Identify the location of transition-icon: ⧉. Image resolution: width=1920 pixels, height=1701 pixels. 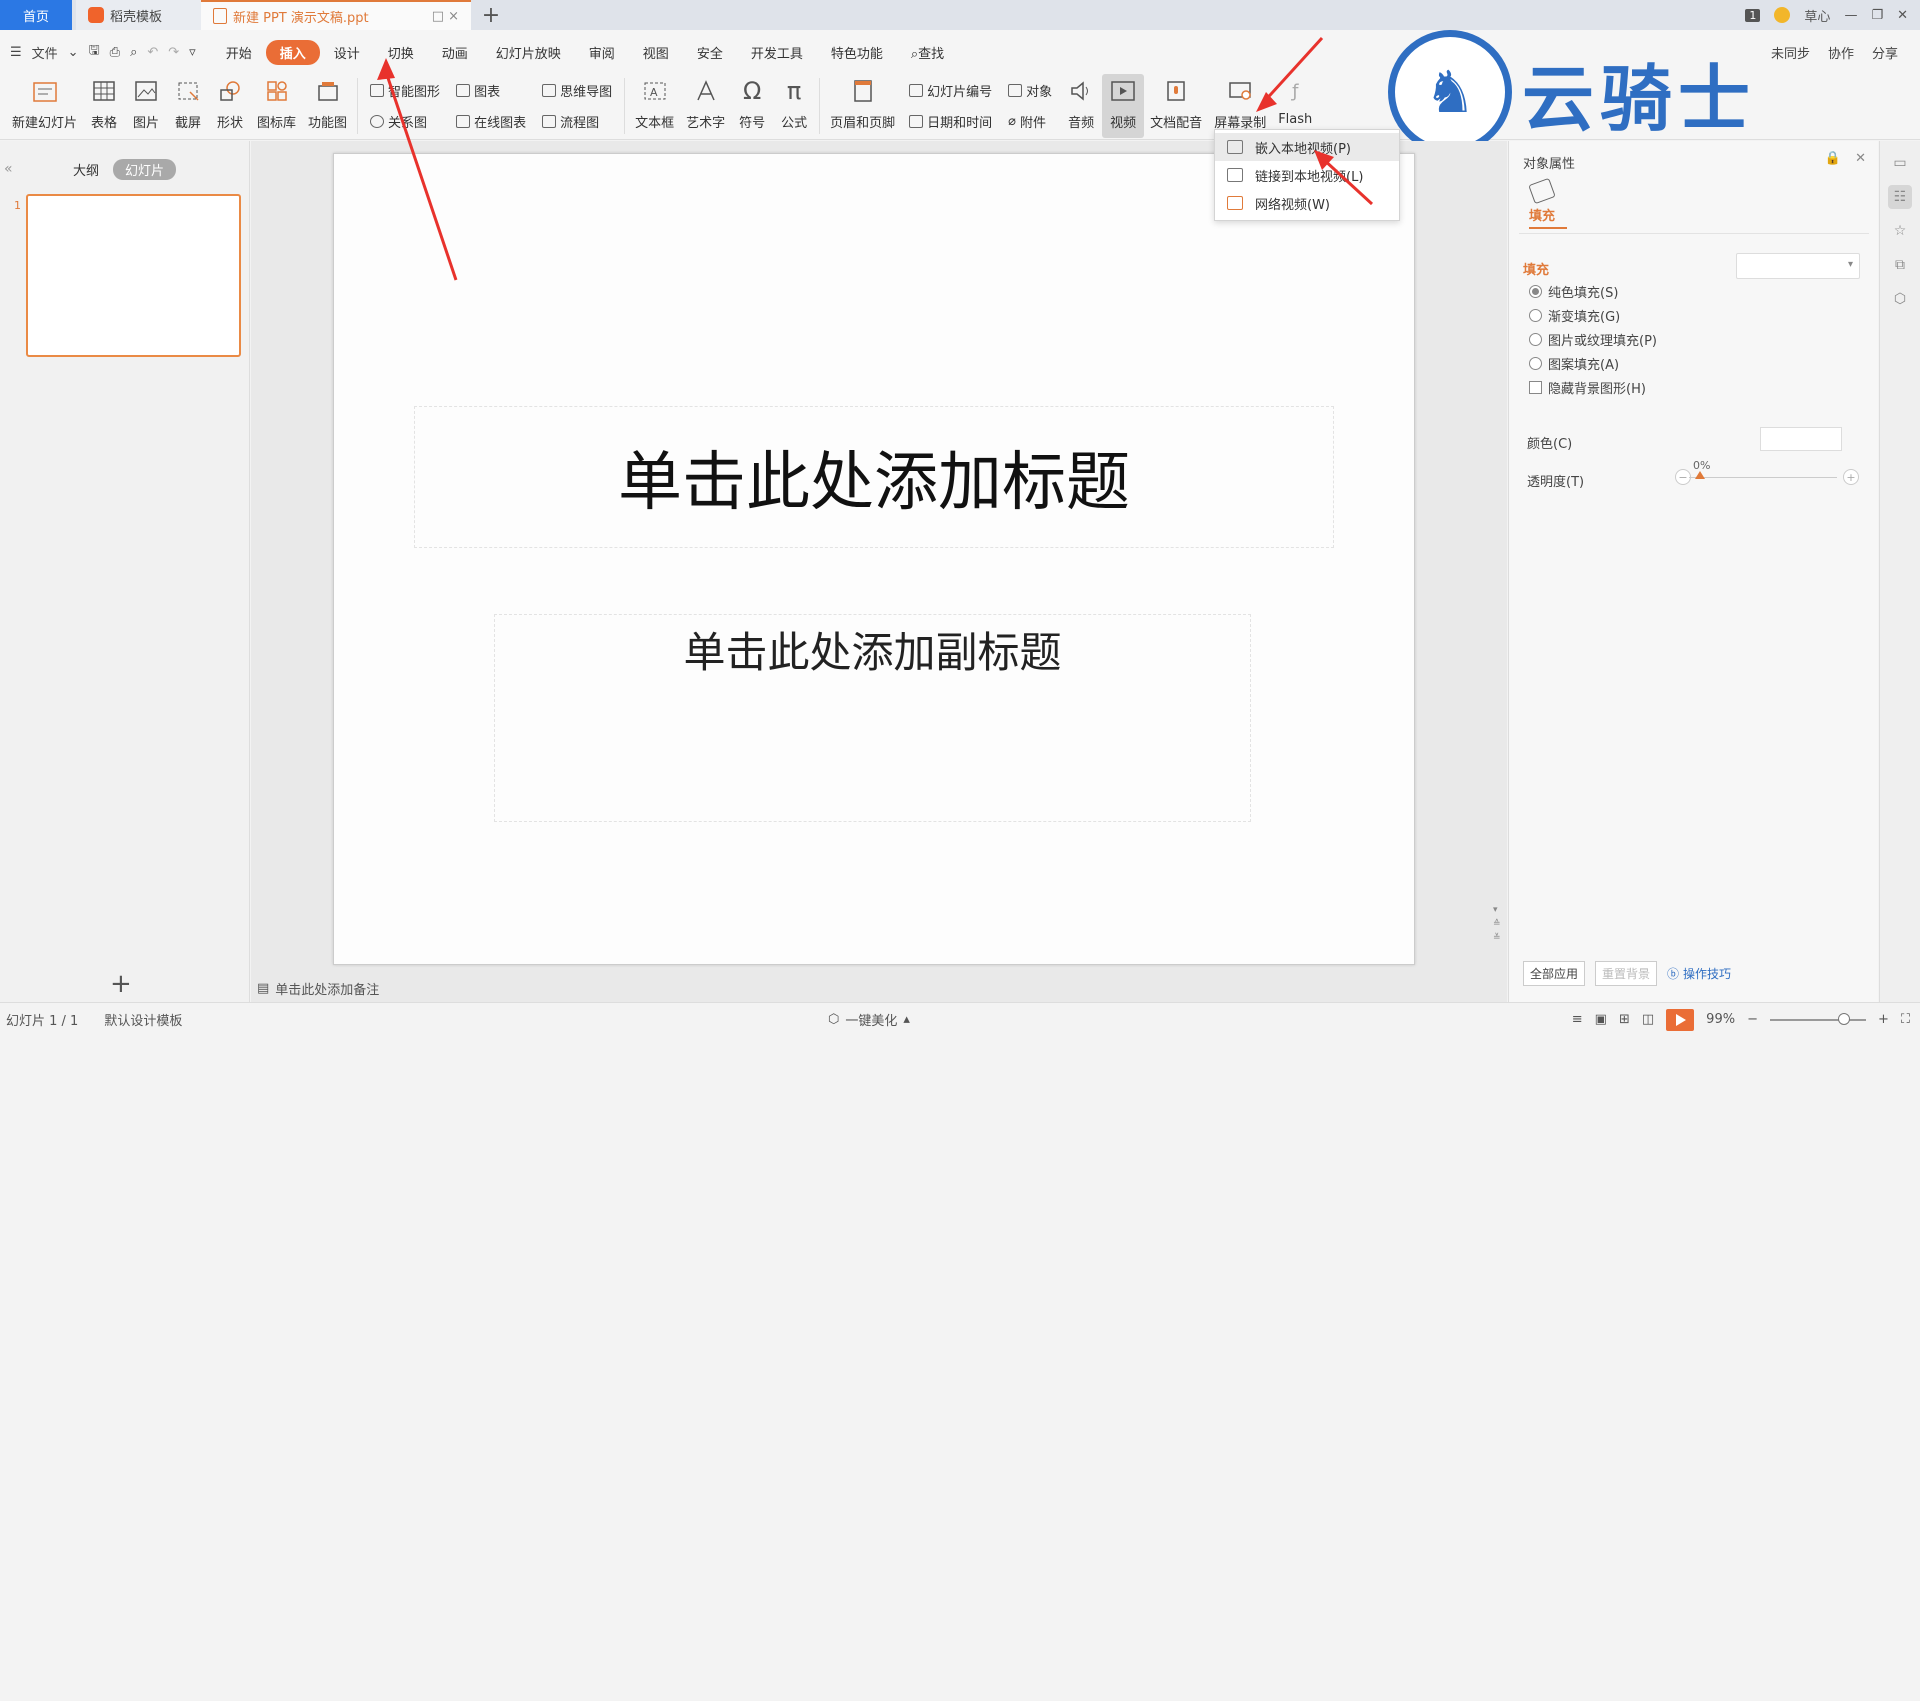
(1900, 265).